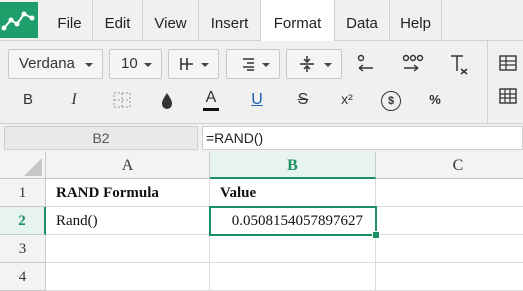 This screenshot has height=291, width=523. What do you see at coordinates (293, 277) in the screenshot?
I see `cell-b4` at bounding box center [293, 277].